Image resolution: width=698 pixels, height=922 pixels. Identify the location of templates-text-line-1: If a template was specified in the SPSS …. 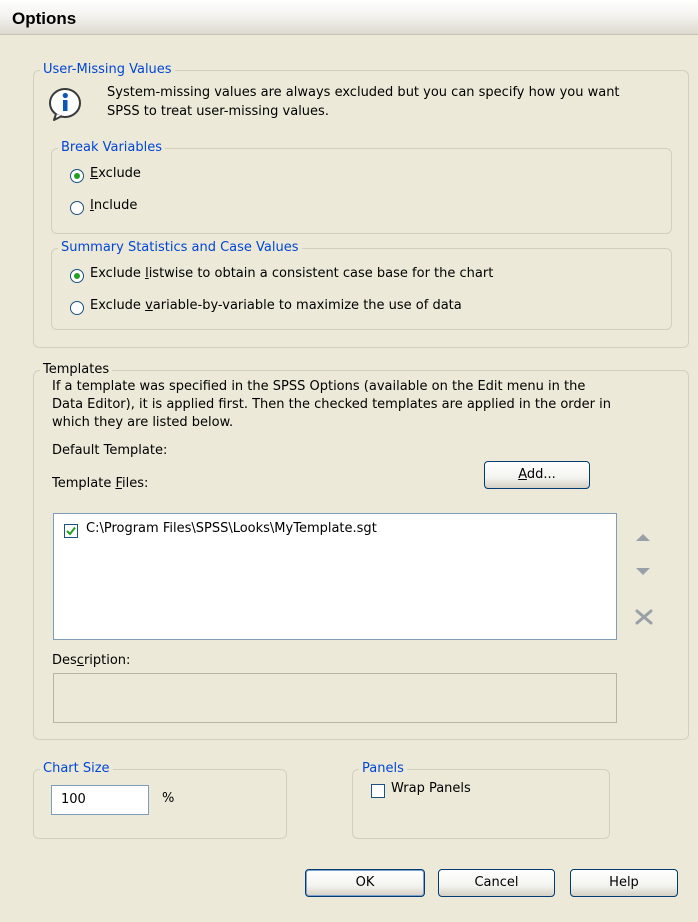
(319, 386).